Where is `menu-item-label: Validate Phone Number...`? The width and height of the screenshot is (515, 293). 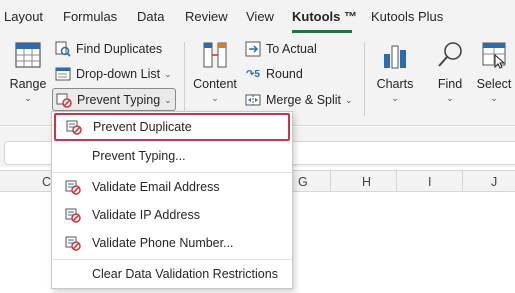 menu-item-label: Validate Phone Number... is located at coordinates (163, 243).